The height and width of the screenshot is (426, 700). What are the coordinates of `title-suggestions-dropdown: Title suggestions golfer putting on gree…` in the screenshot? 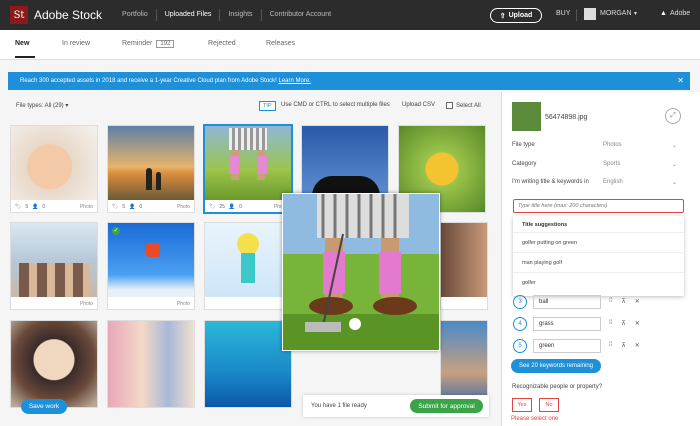 It's located at (598, 256).